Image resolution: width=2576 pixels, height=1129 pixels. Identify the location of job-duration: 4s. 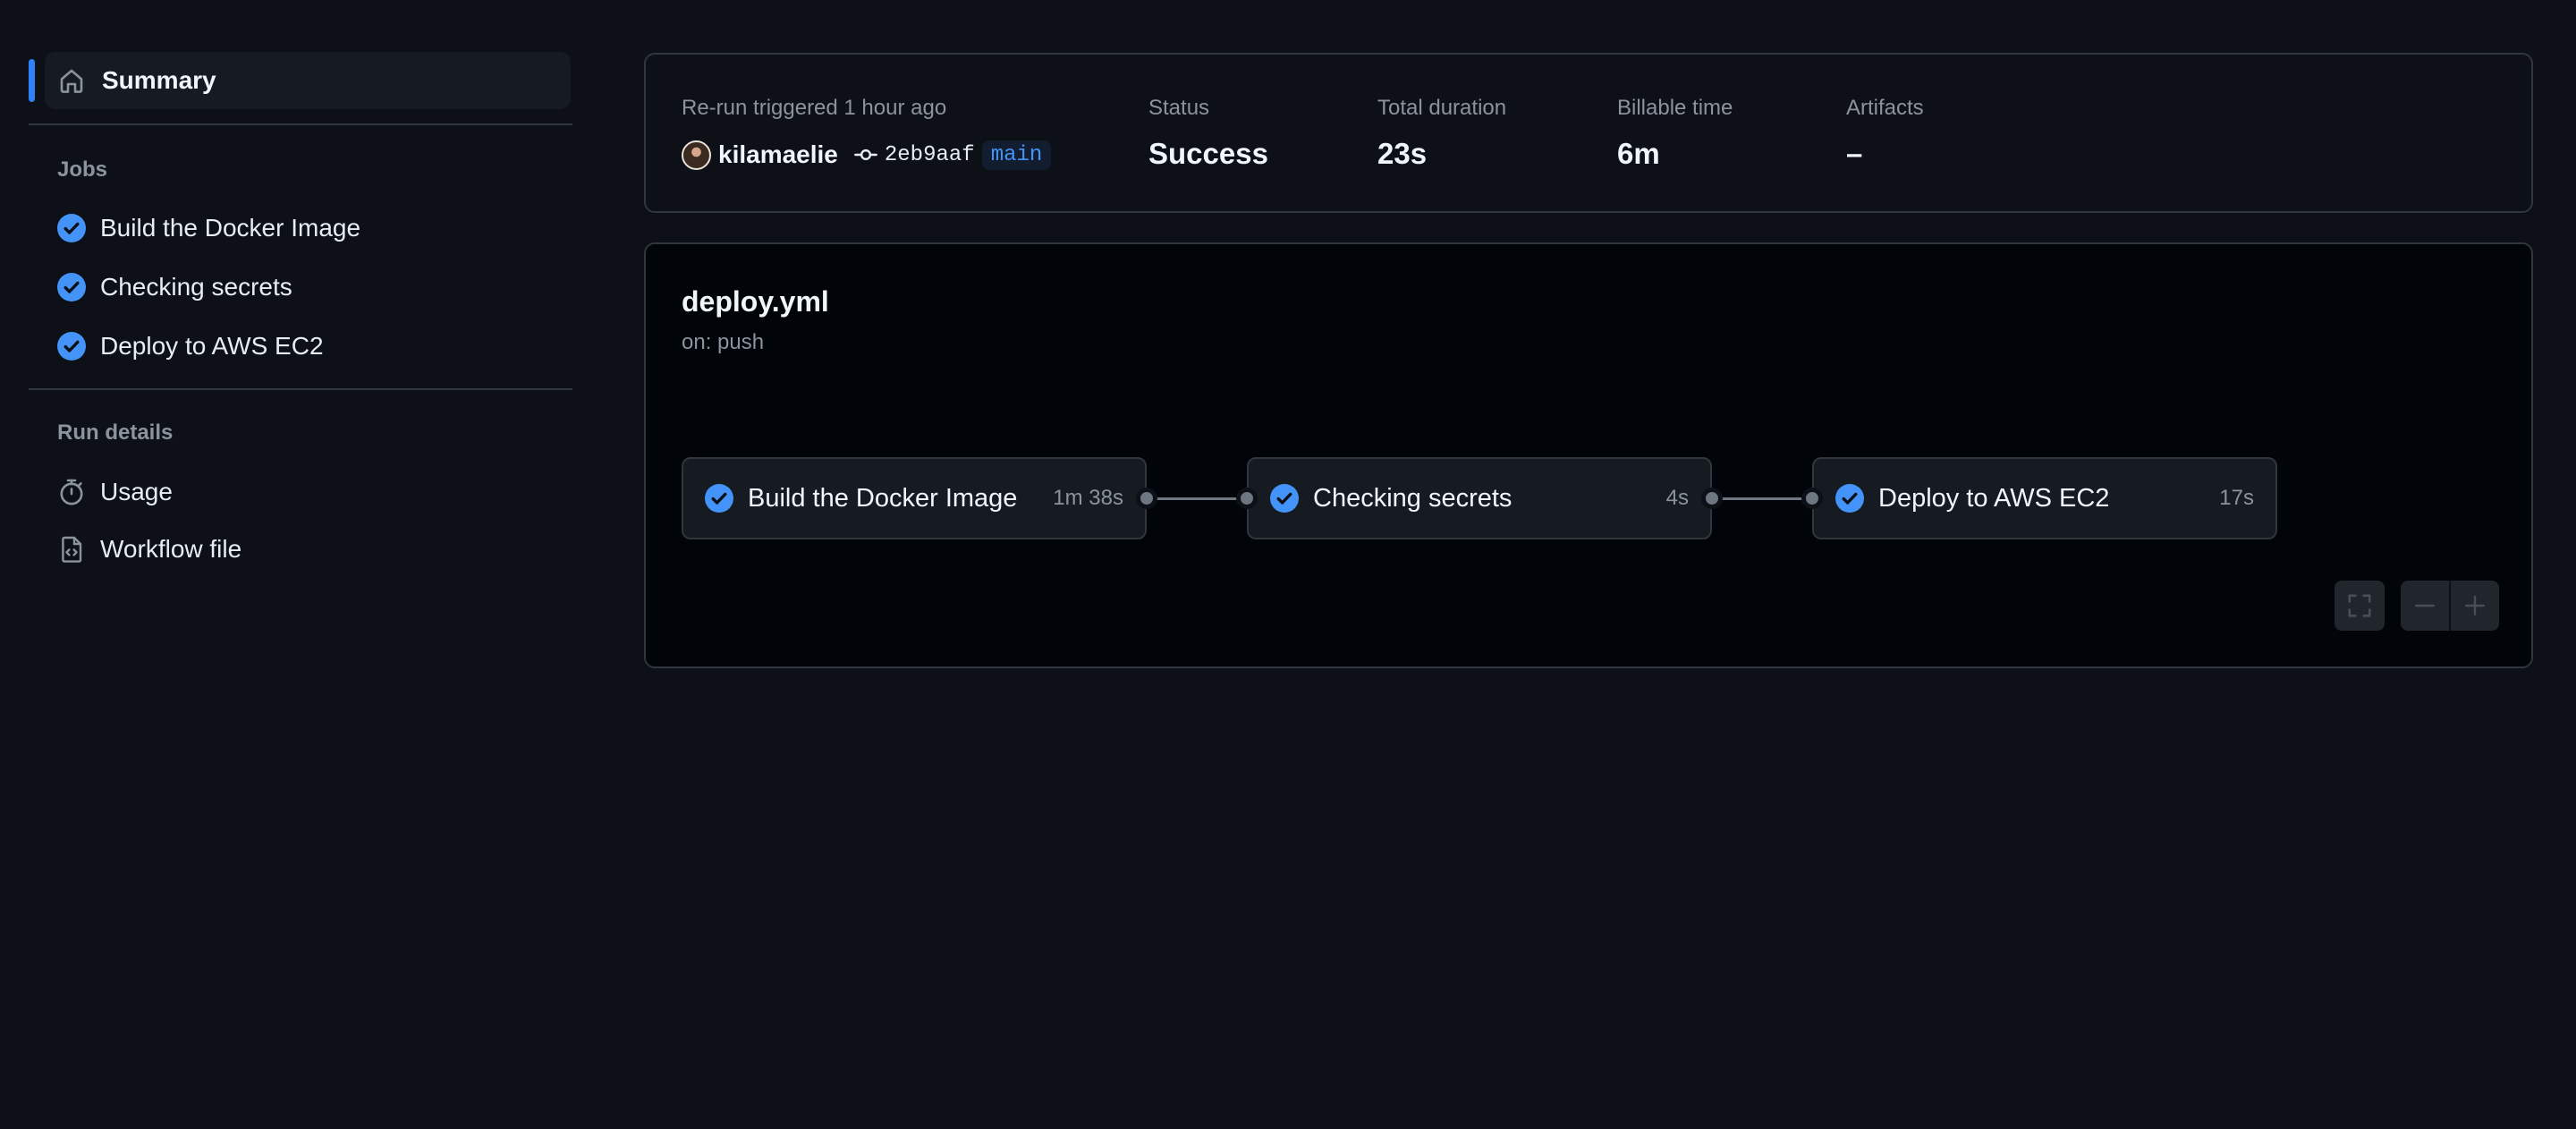
(1677, 498).